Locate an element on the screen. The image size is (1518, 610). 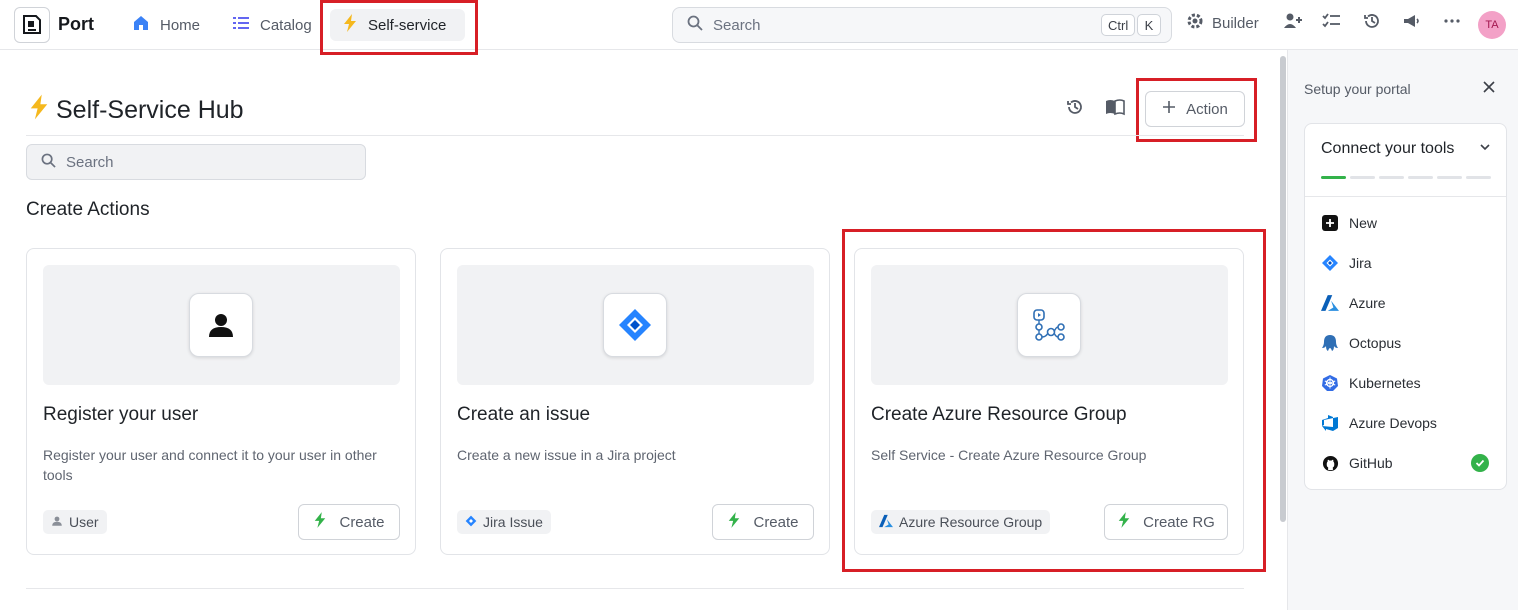
plus-square-icon is located at coordinates (1330, 223).